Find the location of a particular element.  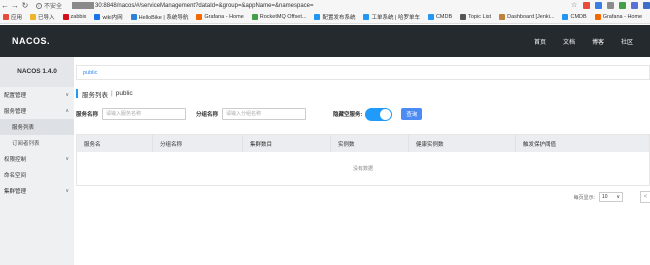

column-header: 实例数 is located at coordinates (370, 143).